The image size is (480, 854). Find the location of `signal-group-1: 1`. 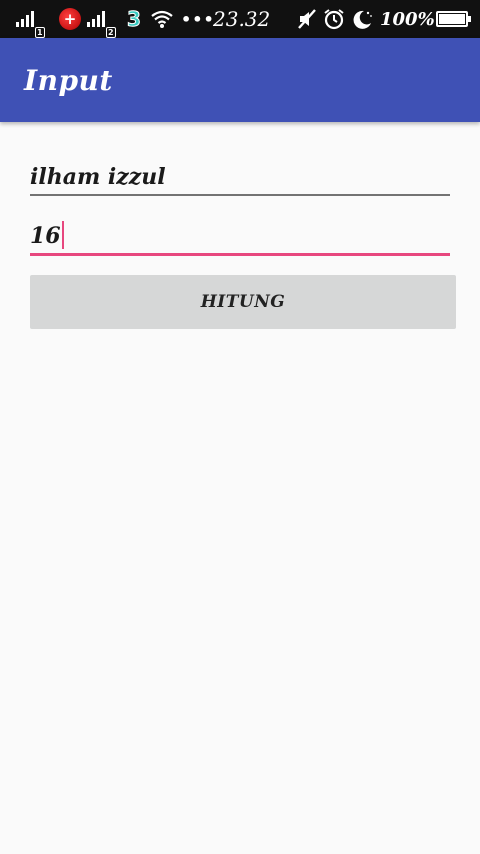

signal-group-1: 1 is located at coordinates (30, 19).